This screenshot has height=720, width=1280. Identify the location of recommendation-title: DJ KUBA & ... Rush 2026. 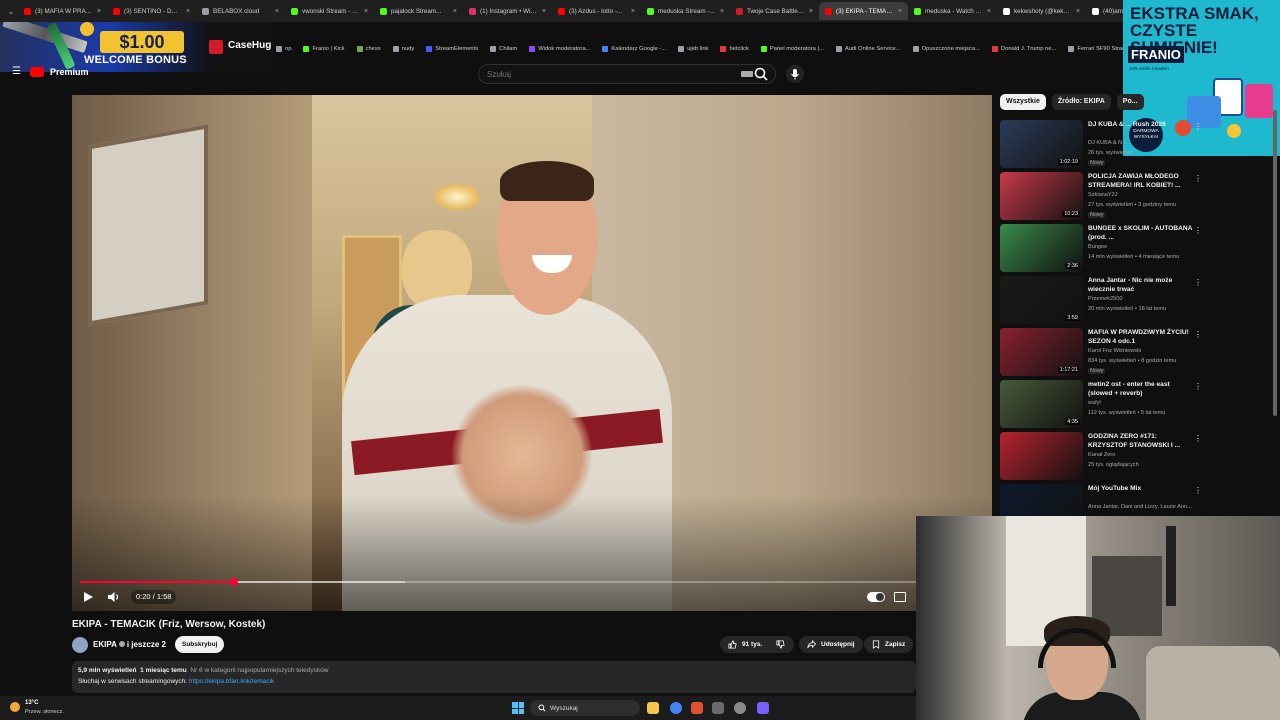
(1142, 124).